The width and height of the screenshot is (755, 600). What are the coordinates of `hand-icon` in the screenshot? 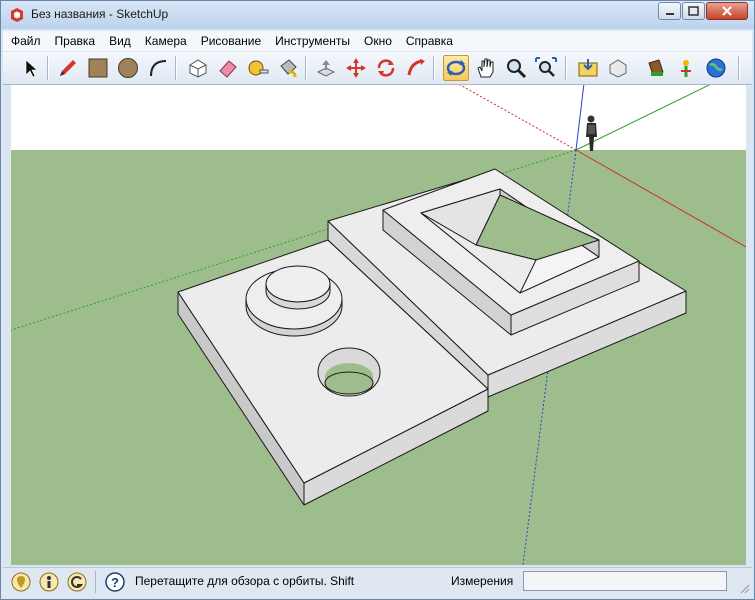 It's located at (485, 68).